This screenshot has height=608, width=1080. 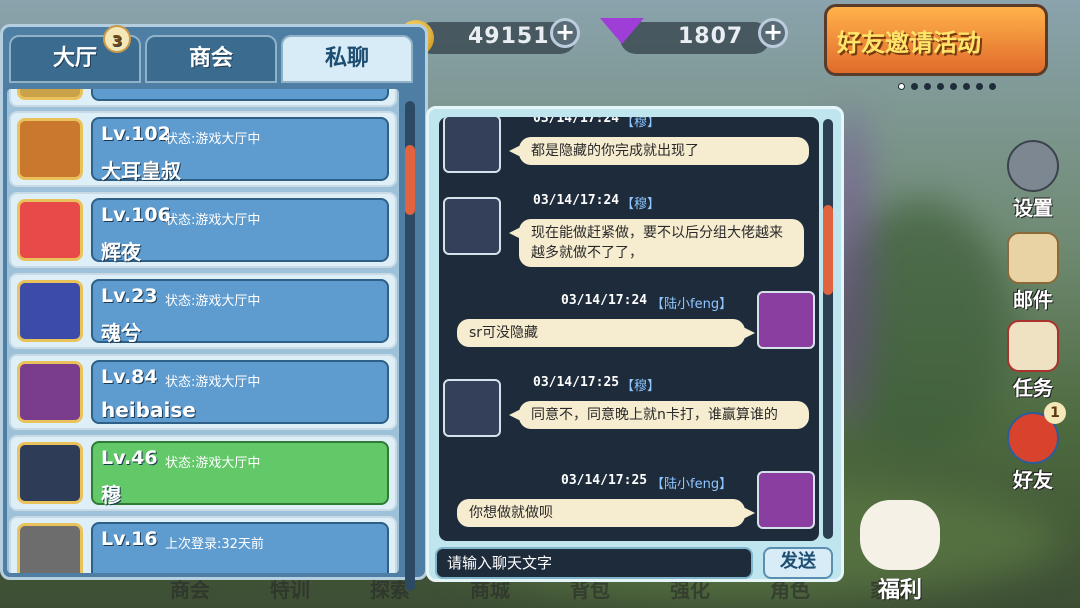 I want to click on message-bubble: 都是隐藏的你完成就出现了, so click(x=659, y=151).